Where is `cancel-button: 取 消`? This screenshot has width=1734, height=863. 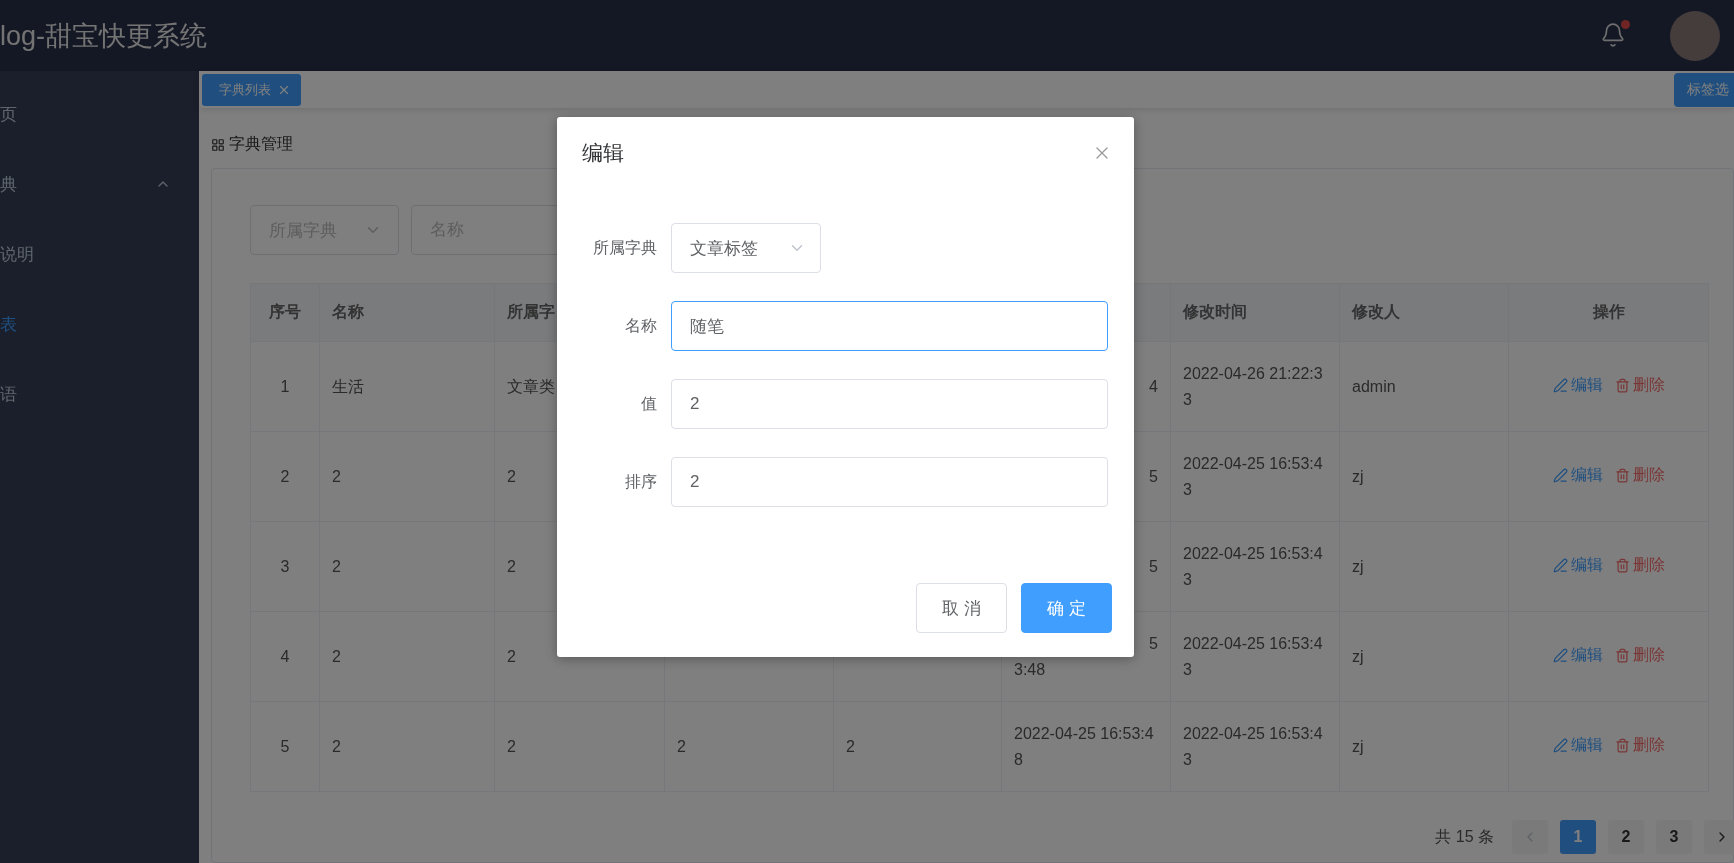 cancel-button: 取 消 is located at coordinates (961, 608).